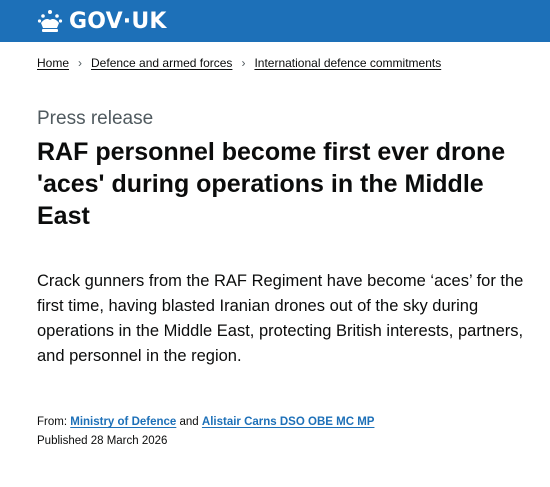 The height and width of the screenshot is (487, 550). I want to click on org-link: Ministry of Defence, so click(123, 422).